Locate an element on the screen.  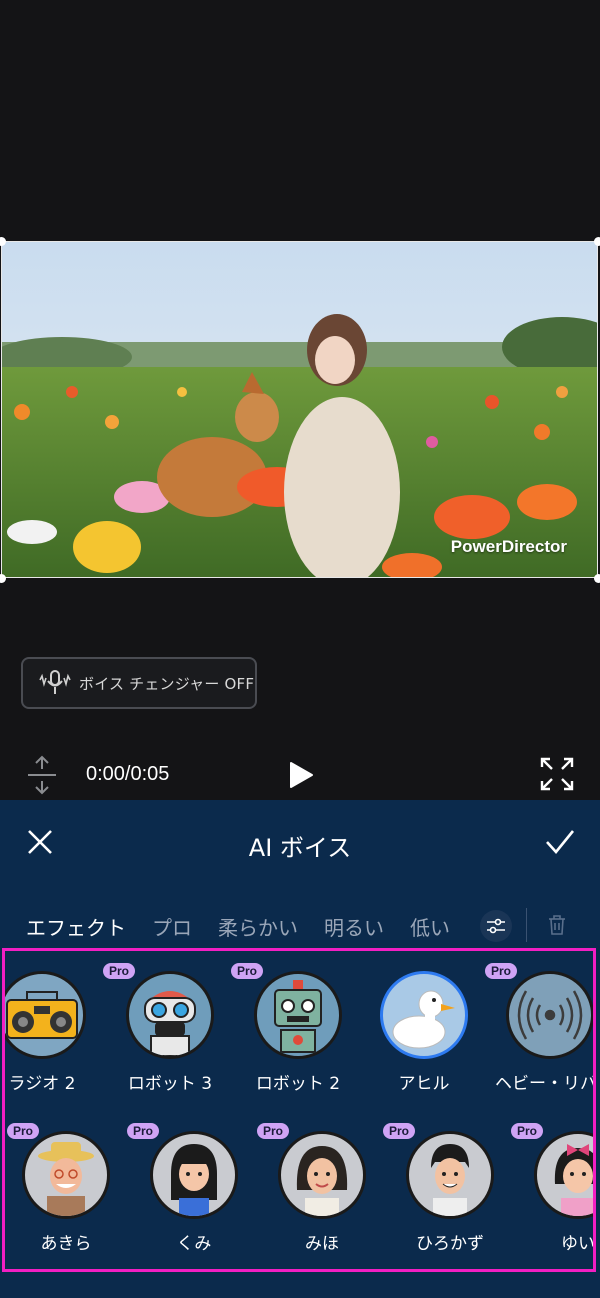
playback-bar: 0:00/0:05 is located at coordinates (300, 775).